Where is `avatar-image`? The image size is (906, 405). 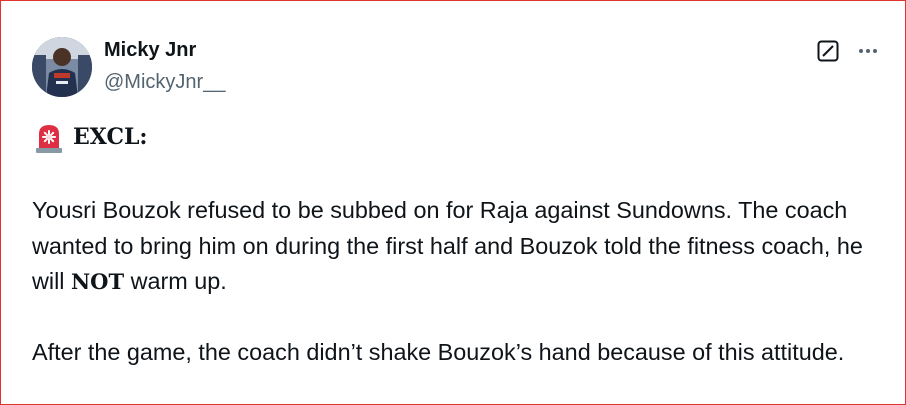
avatar-image is located at coordinates (62, 67).